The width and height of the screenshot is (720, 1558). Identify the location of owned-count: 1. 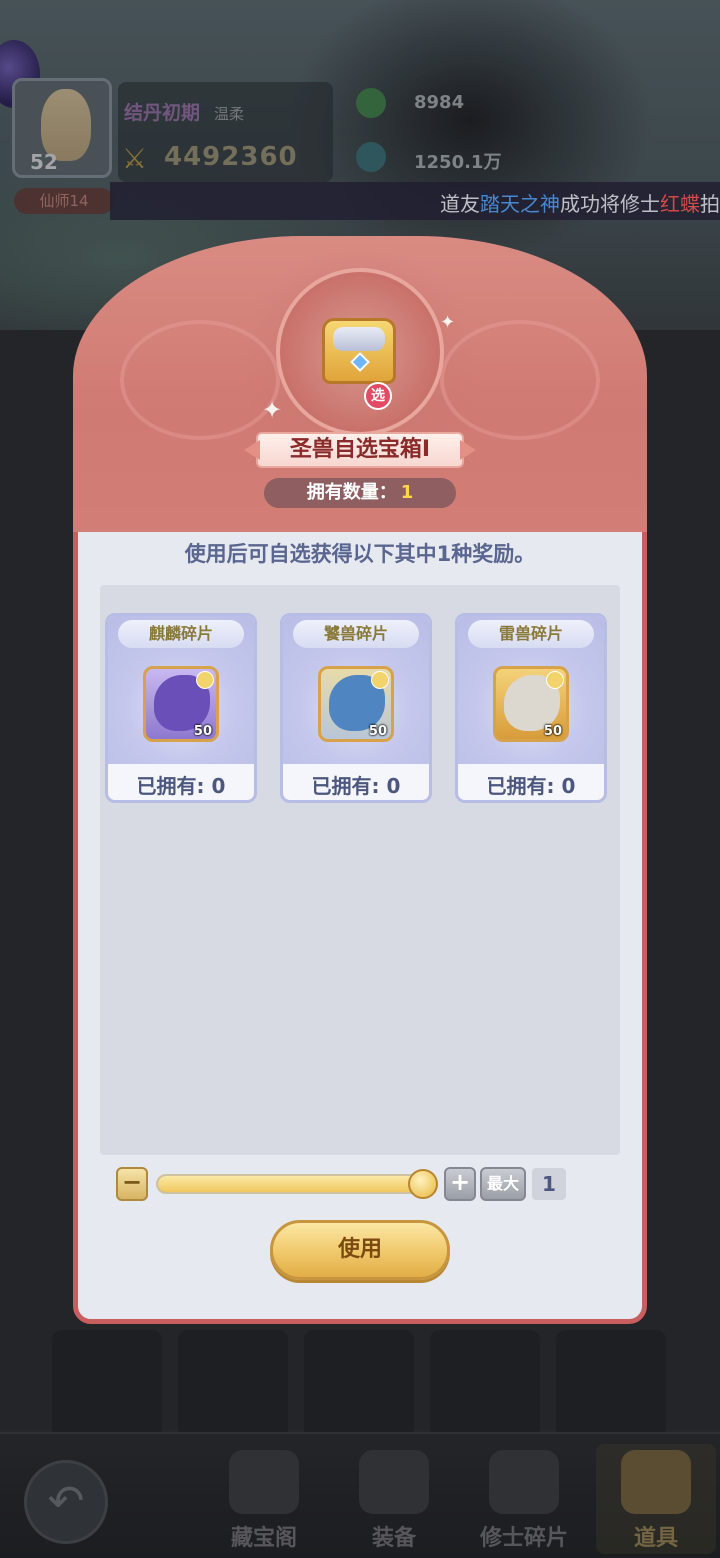
(407, 492).